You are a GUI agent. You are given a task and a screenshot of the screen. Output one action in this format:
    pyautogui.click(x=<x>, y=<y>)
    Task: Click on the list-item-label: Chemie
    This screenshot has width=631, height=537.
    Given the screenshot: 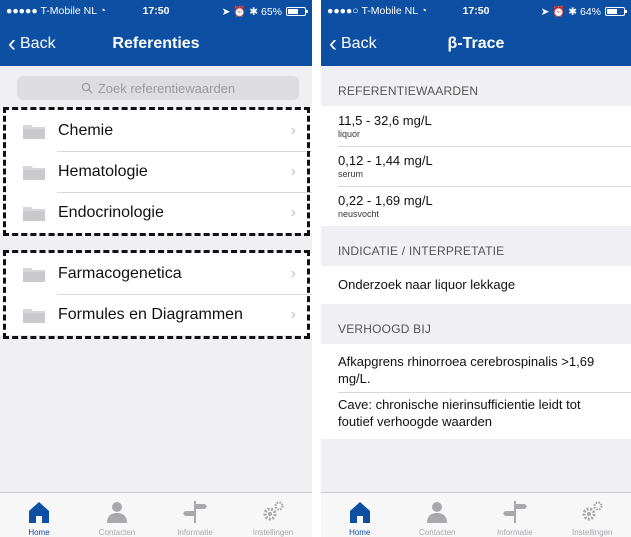 What is the action you would take?
    pyautogui.click(x=86, y=130)
    